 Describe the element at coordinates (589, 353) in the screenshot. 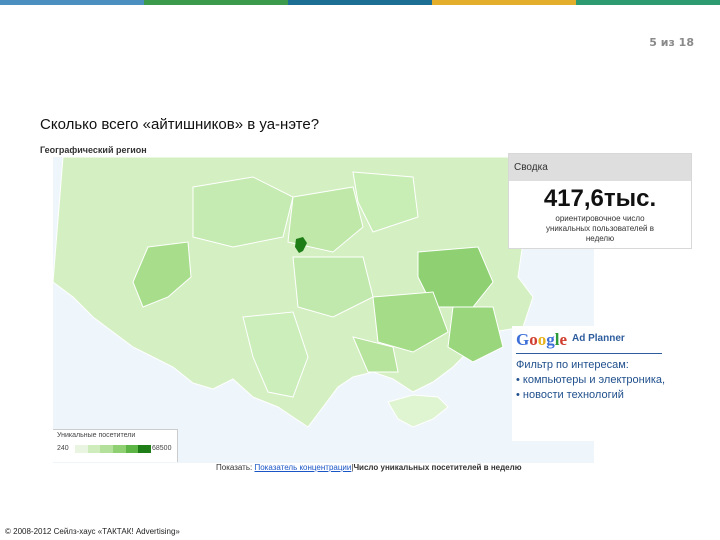

I see `divider` at that location.